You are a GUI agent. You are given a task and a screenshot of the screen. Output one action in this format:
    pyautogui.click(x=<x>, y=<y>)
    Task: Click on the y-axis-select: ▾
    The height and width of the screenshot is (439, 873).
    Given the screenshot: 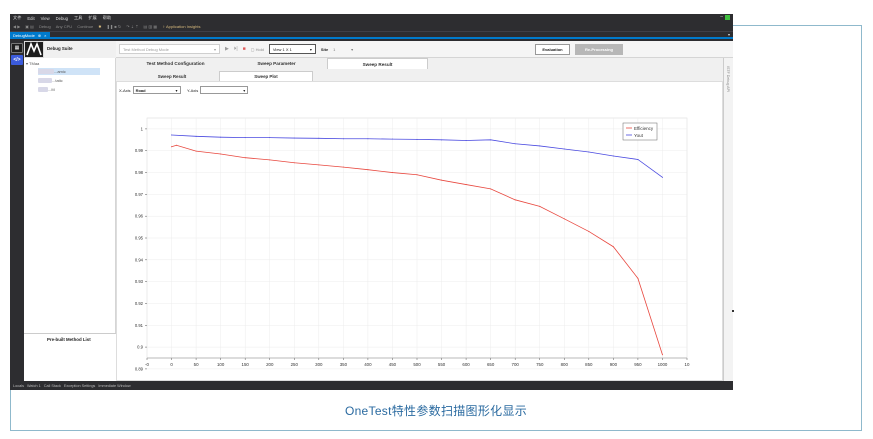 What is the action you would take?
    pyautogui.click(x=224, y=90)
    